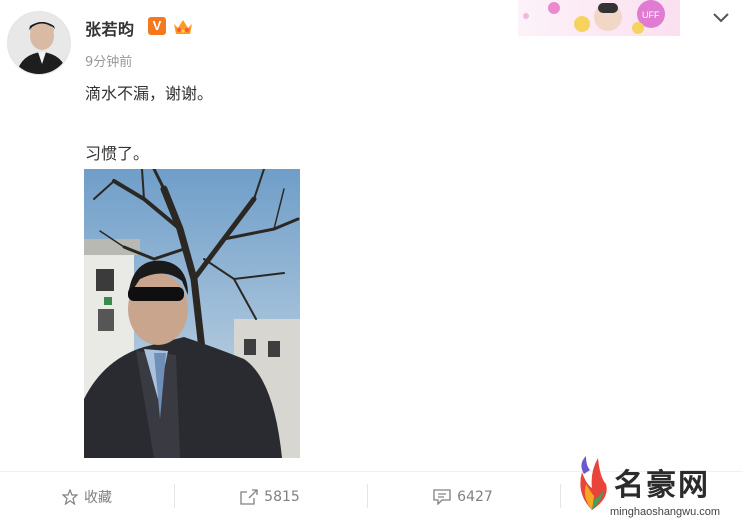 Image resolution: width=743 pixels, height=526 pixels. What do you see at coordinates (651, 15) in the screenshot?
I see `svg-text: UFF` at bounding box center [651, 15].